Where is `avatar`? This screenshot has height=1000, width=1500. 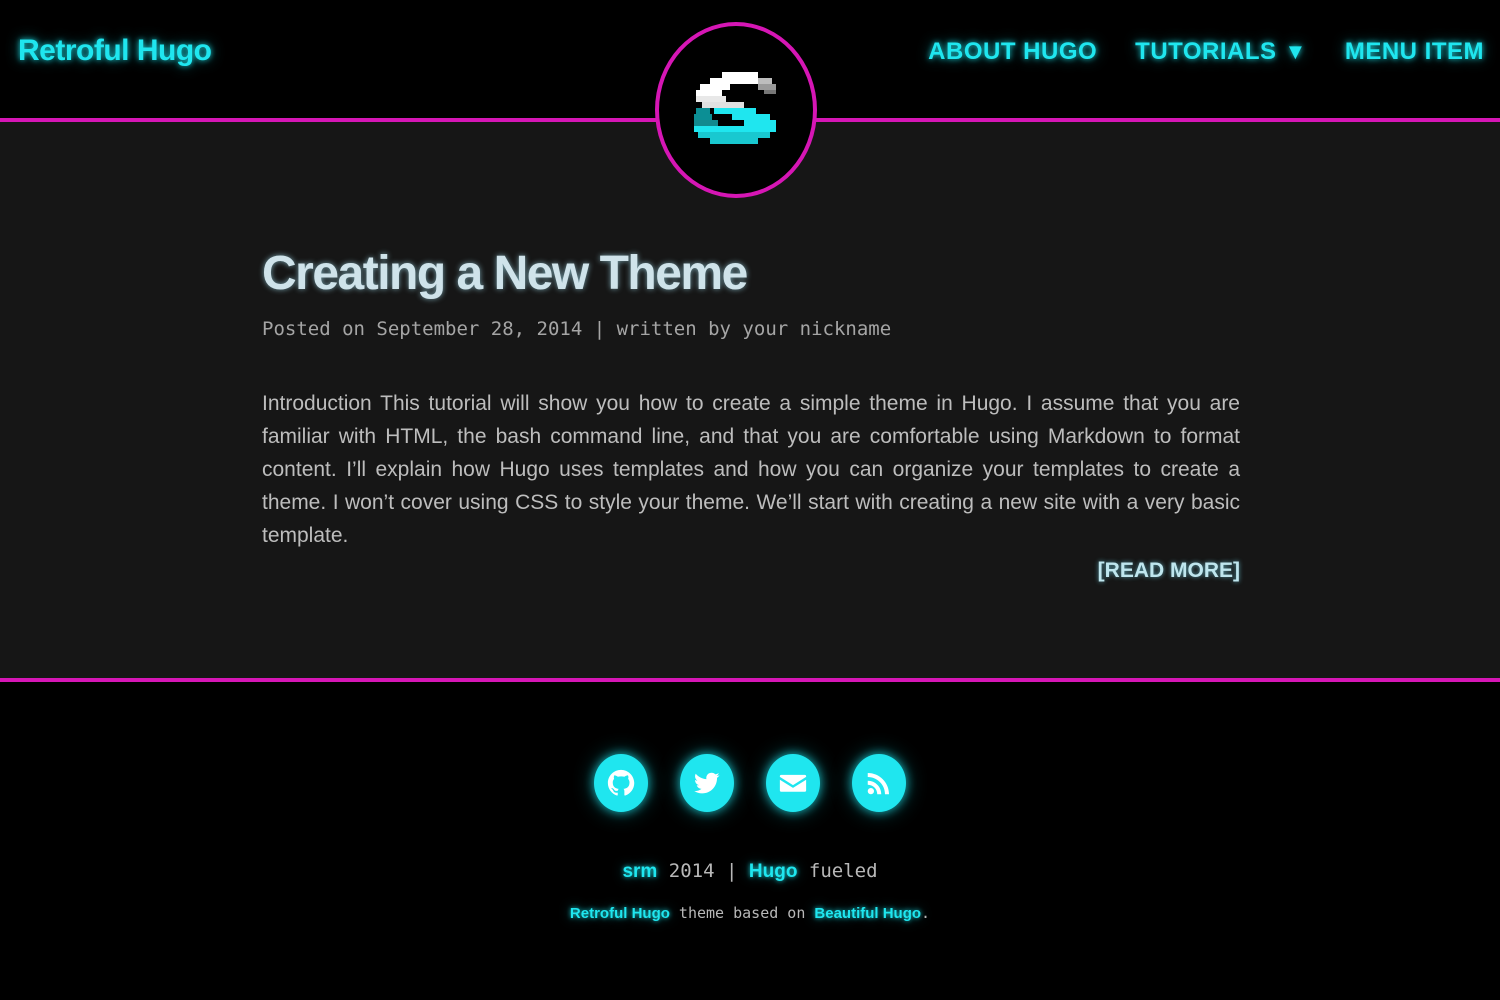
avatar is located at coordinates (736, 110).